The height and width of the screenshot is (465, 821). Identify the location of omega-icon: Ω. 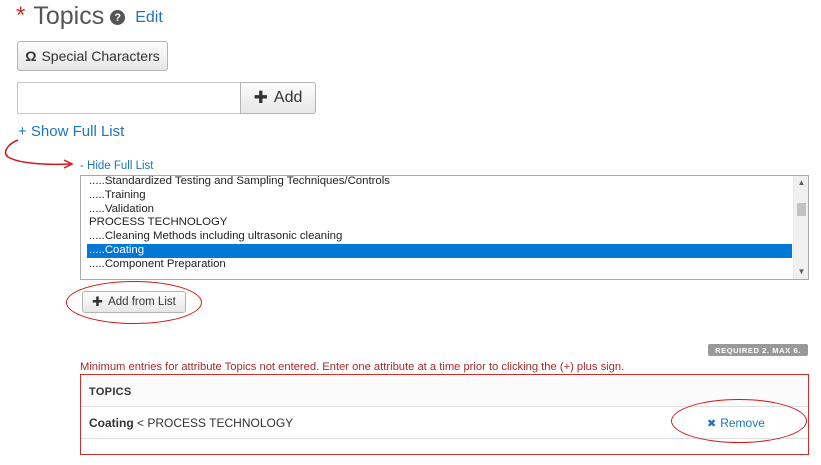
(31, 56).